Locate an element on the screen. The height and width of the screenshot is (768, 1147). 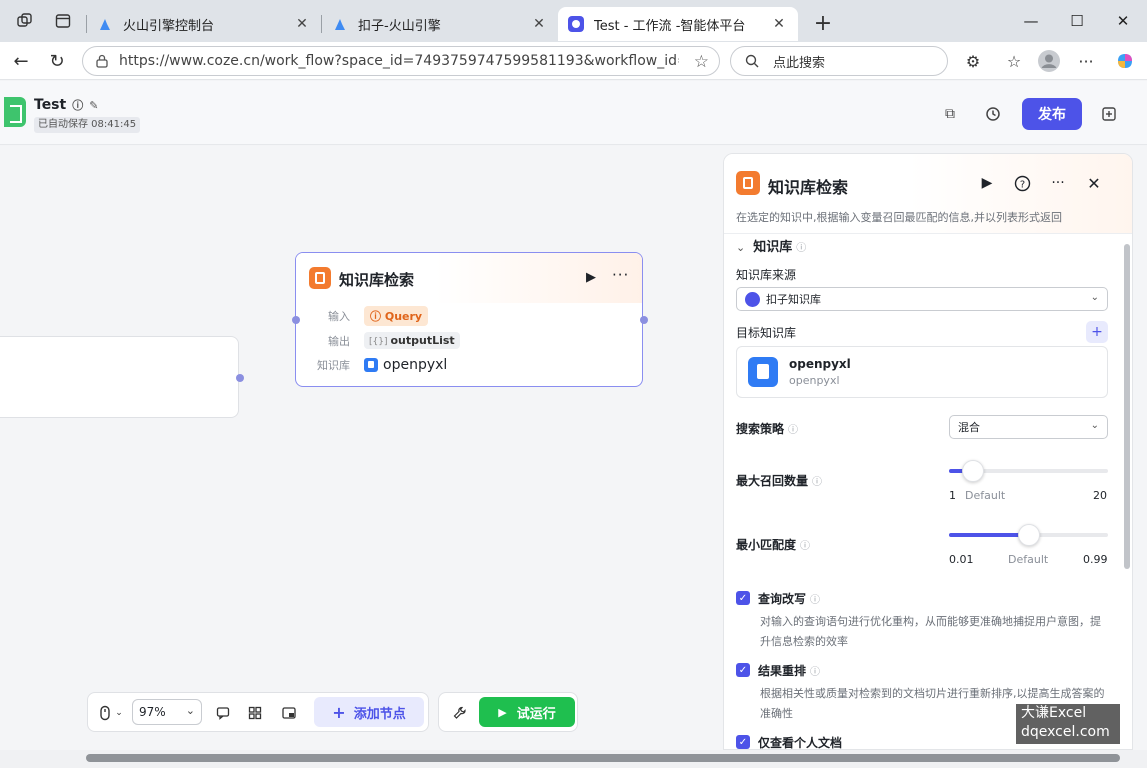
help-icon: ? is located at coordinates (1022, 183).